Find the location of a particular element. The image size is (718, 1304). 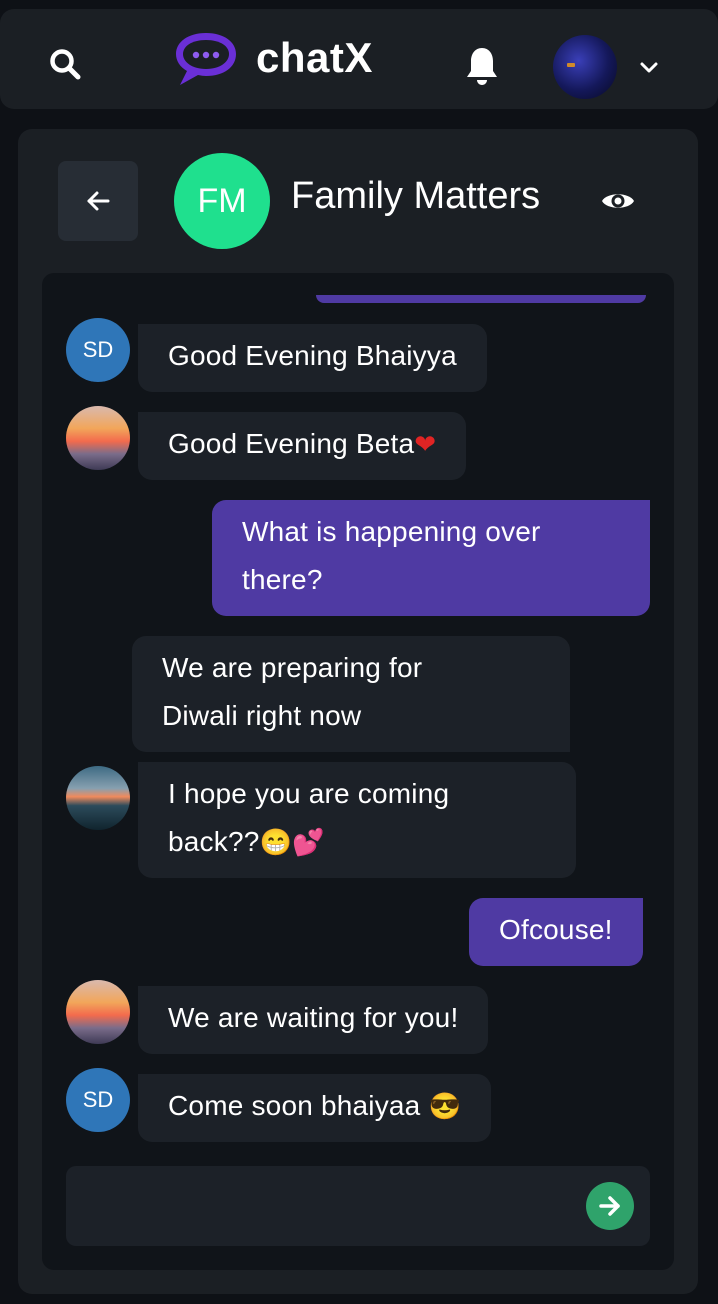

message-text-line: back?? is located at coordinates (214, 841).